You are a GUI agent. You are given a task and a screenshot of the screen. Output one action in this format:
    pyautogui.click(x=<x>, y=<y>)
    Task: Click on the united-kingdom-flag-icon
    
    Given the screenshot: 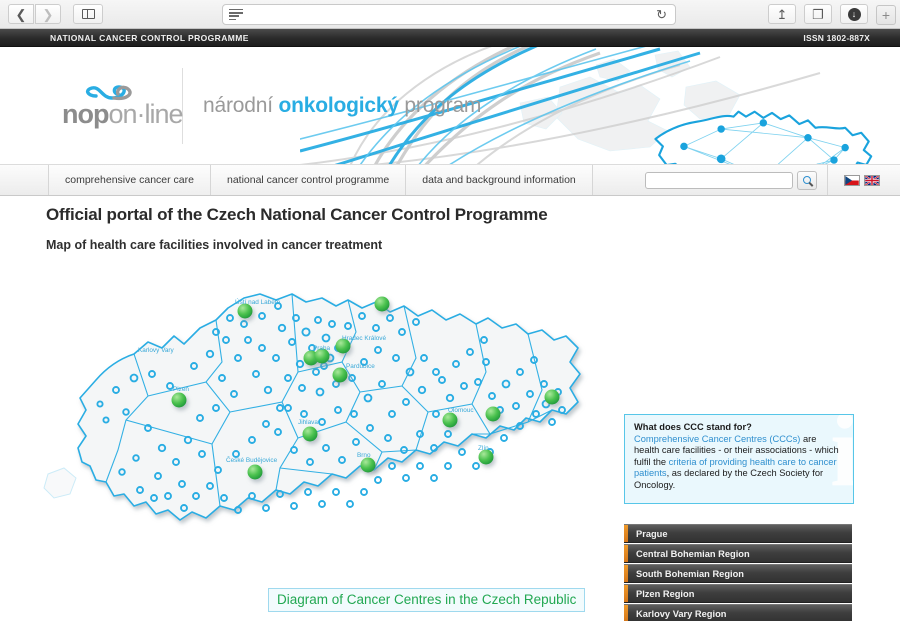 What is the action you would take?
    pyautogui.click(x=872, y=180)
    